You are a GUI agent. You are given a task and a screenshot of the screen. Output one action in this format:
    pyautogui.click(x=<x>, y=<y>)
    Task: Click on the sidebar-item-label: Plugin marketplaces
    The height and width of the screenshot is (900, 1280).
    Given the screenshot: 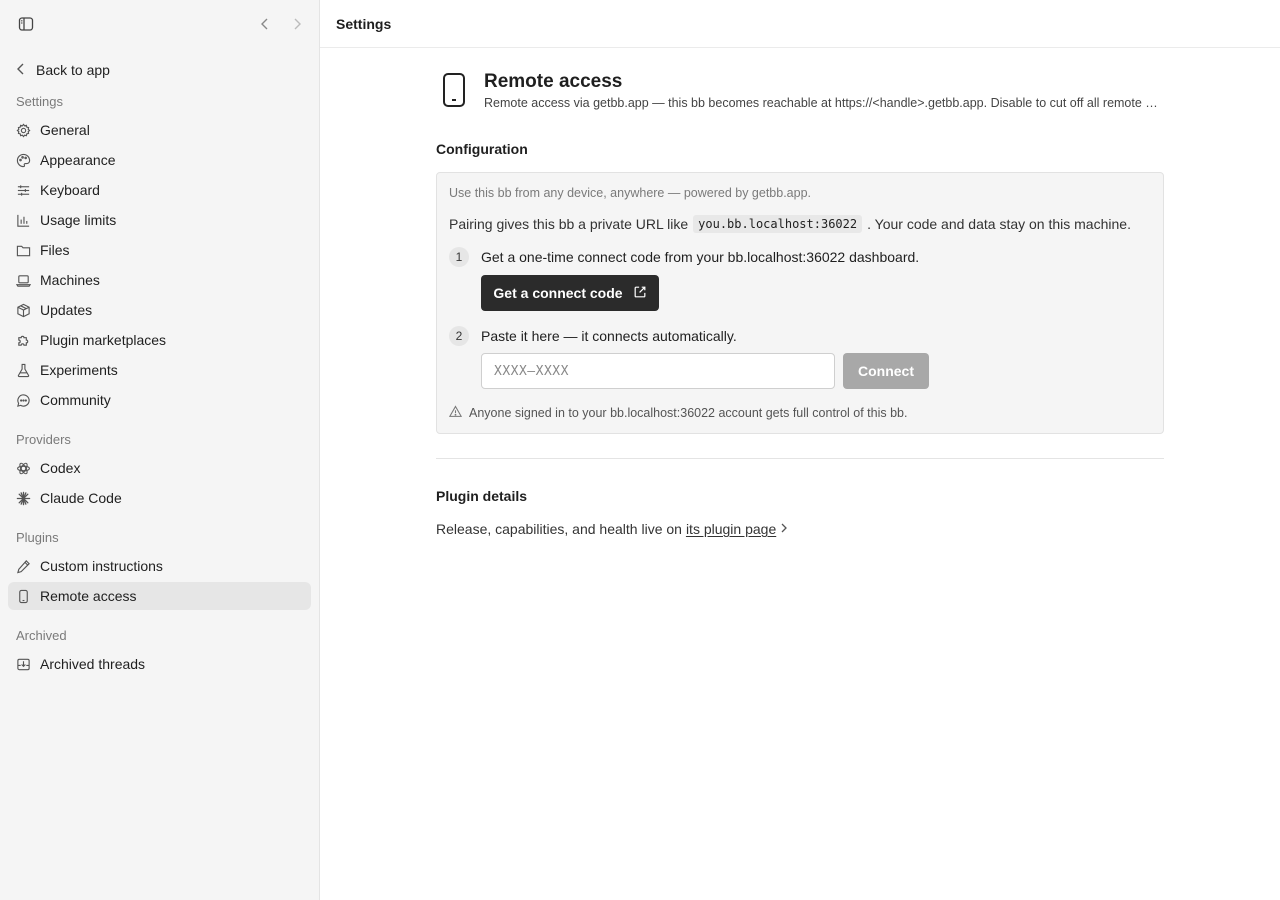 What is the action you would take?
    pyautogui.click(x=103, y=340)
    